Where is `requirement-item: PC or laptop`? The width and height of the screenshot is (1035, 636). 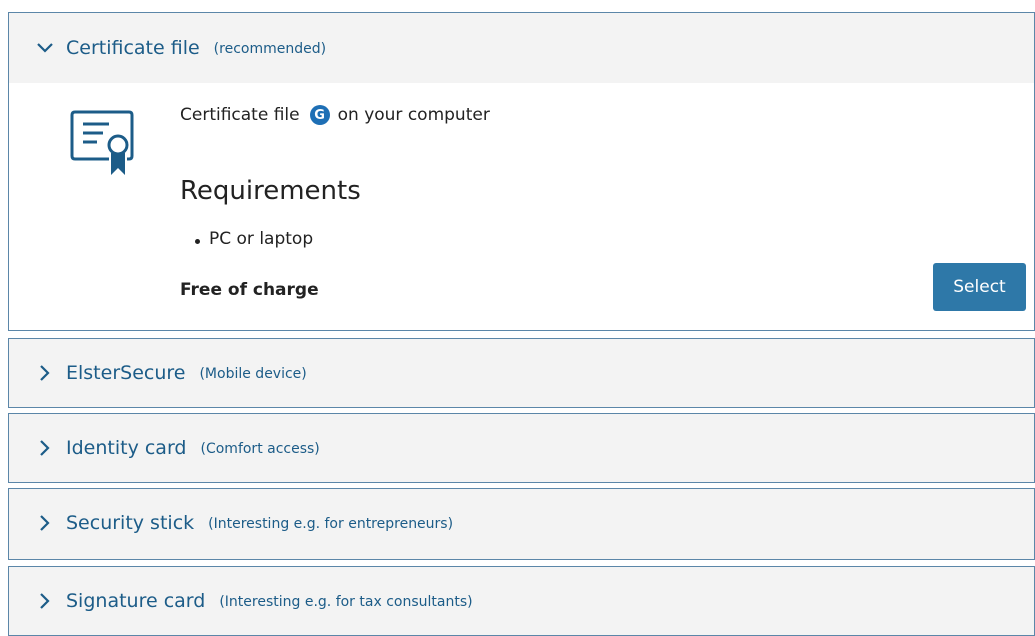 requirement-item: PC or laptop is located at coordinates (254, 239).